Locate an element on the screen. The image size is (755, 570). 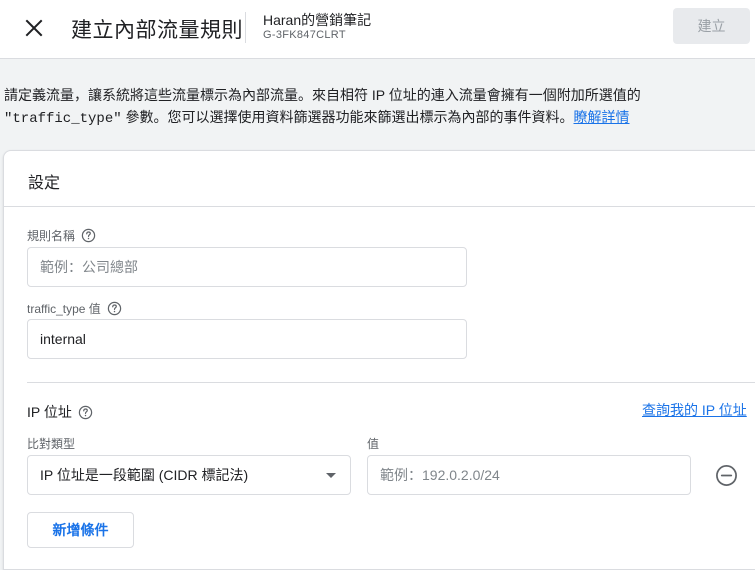
rule-name-input is located at coordinates (247, 267).